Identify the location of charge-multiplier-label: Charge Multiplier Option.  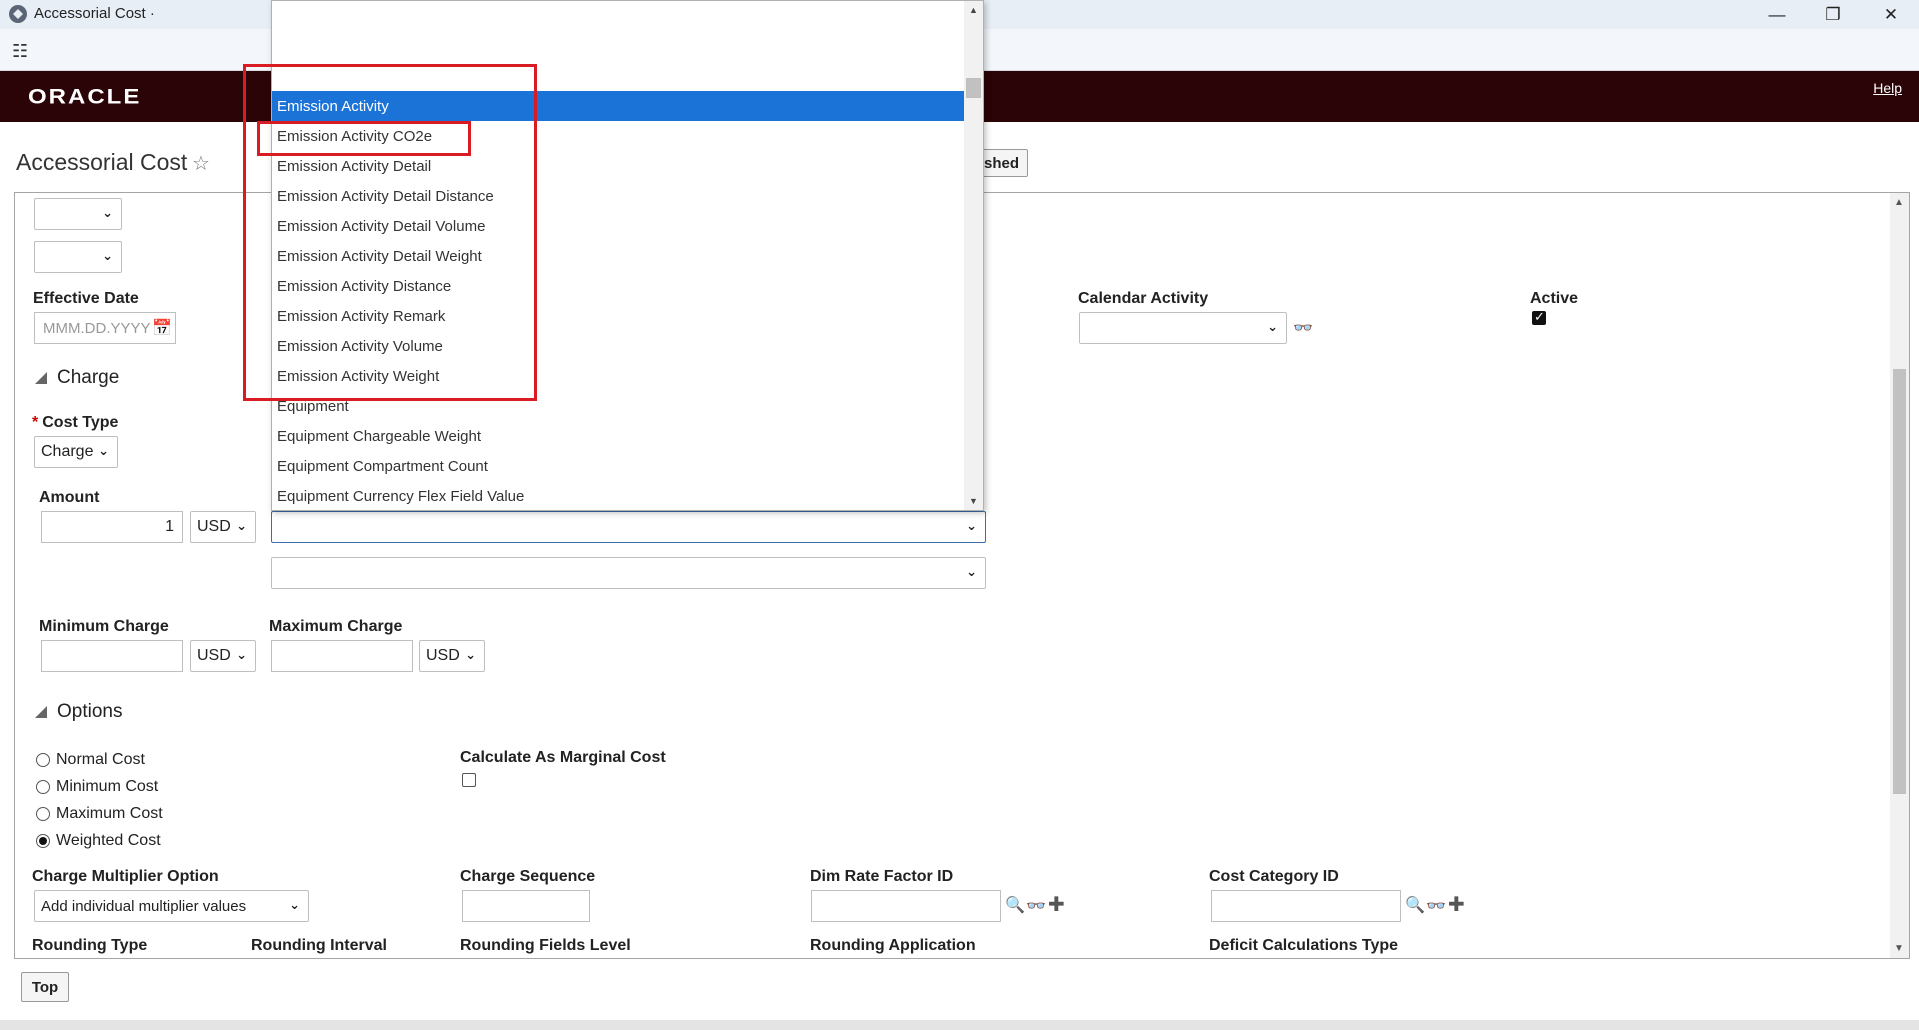
(125, 876).